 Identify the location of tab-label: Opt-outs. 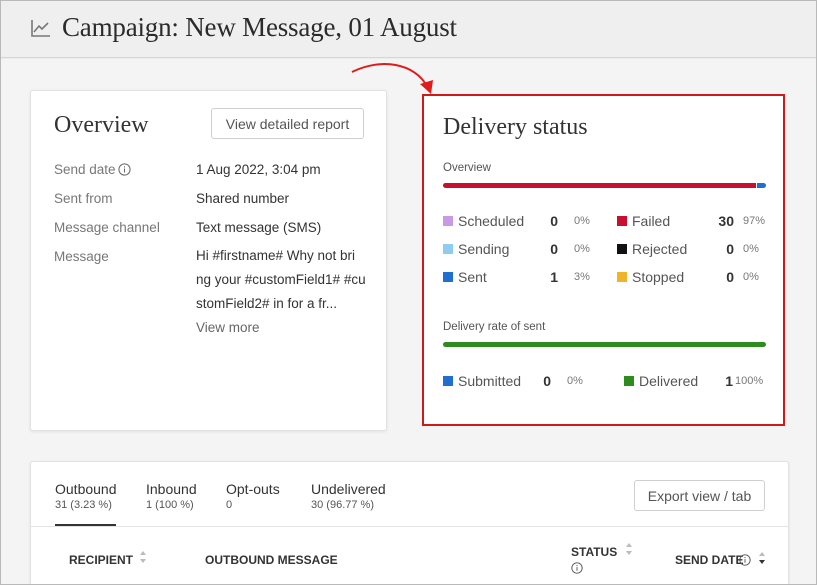
(253, 489).